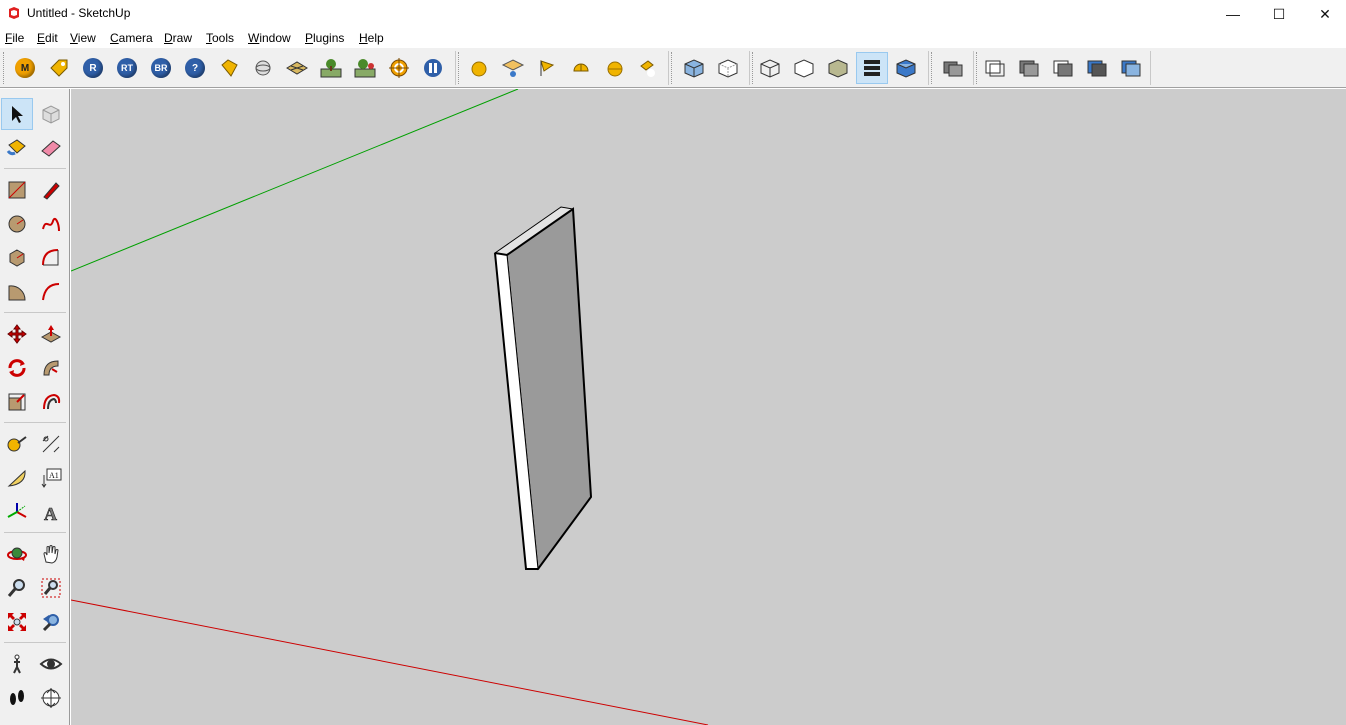 The height and width of the screenshot is (725, 1346). I want to click on zoom-window-tool, so click(51, 588).